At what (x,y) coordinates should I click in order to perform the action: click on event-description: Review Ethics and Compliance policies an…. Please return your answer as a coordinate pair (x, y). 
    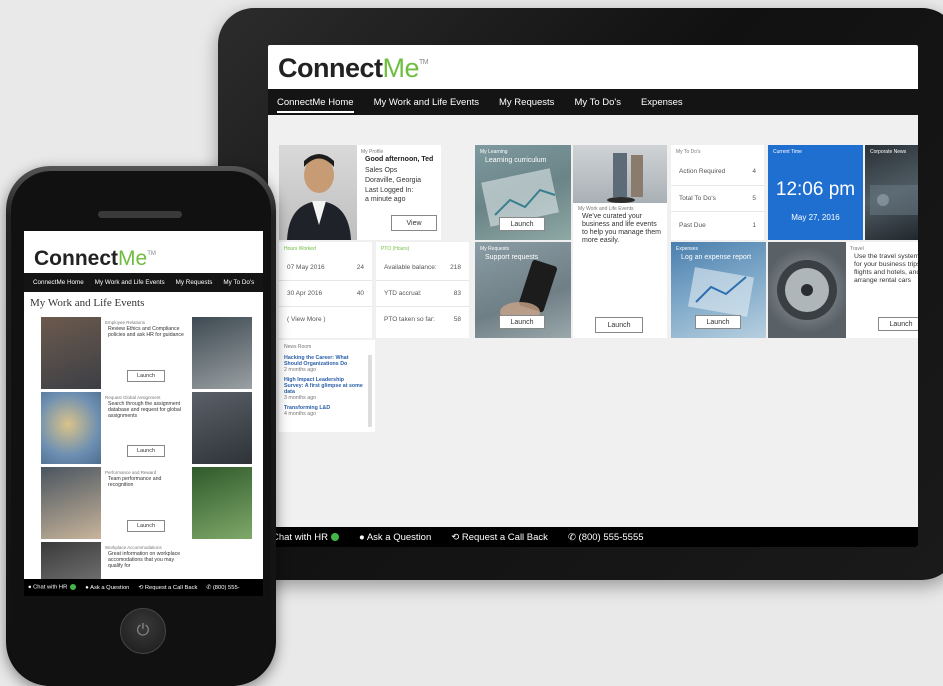
    Looking at the image, I should click on (146, 332).